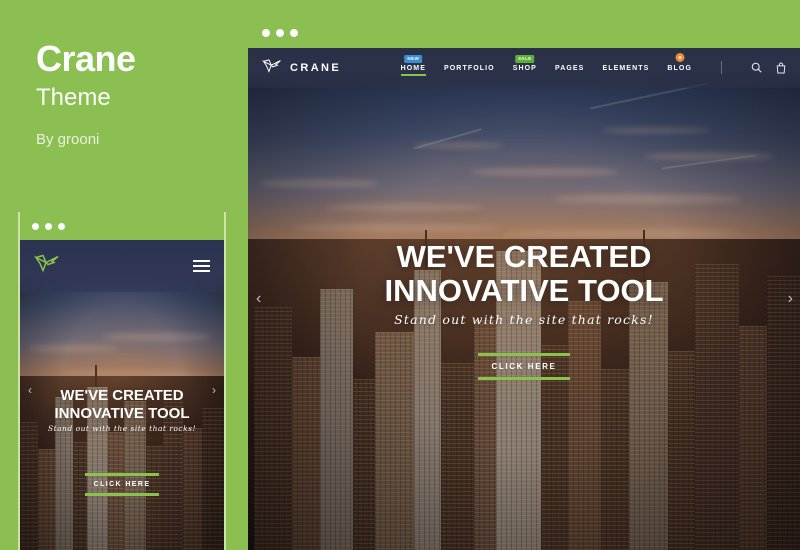 The image size is (800, 550). Describe the element at coordinates (73, 97) in the screenshot. I see `theme-subtitle: Theme` at that location.